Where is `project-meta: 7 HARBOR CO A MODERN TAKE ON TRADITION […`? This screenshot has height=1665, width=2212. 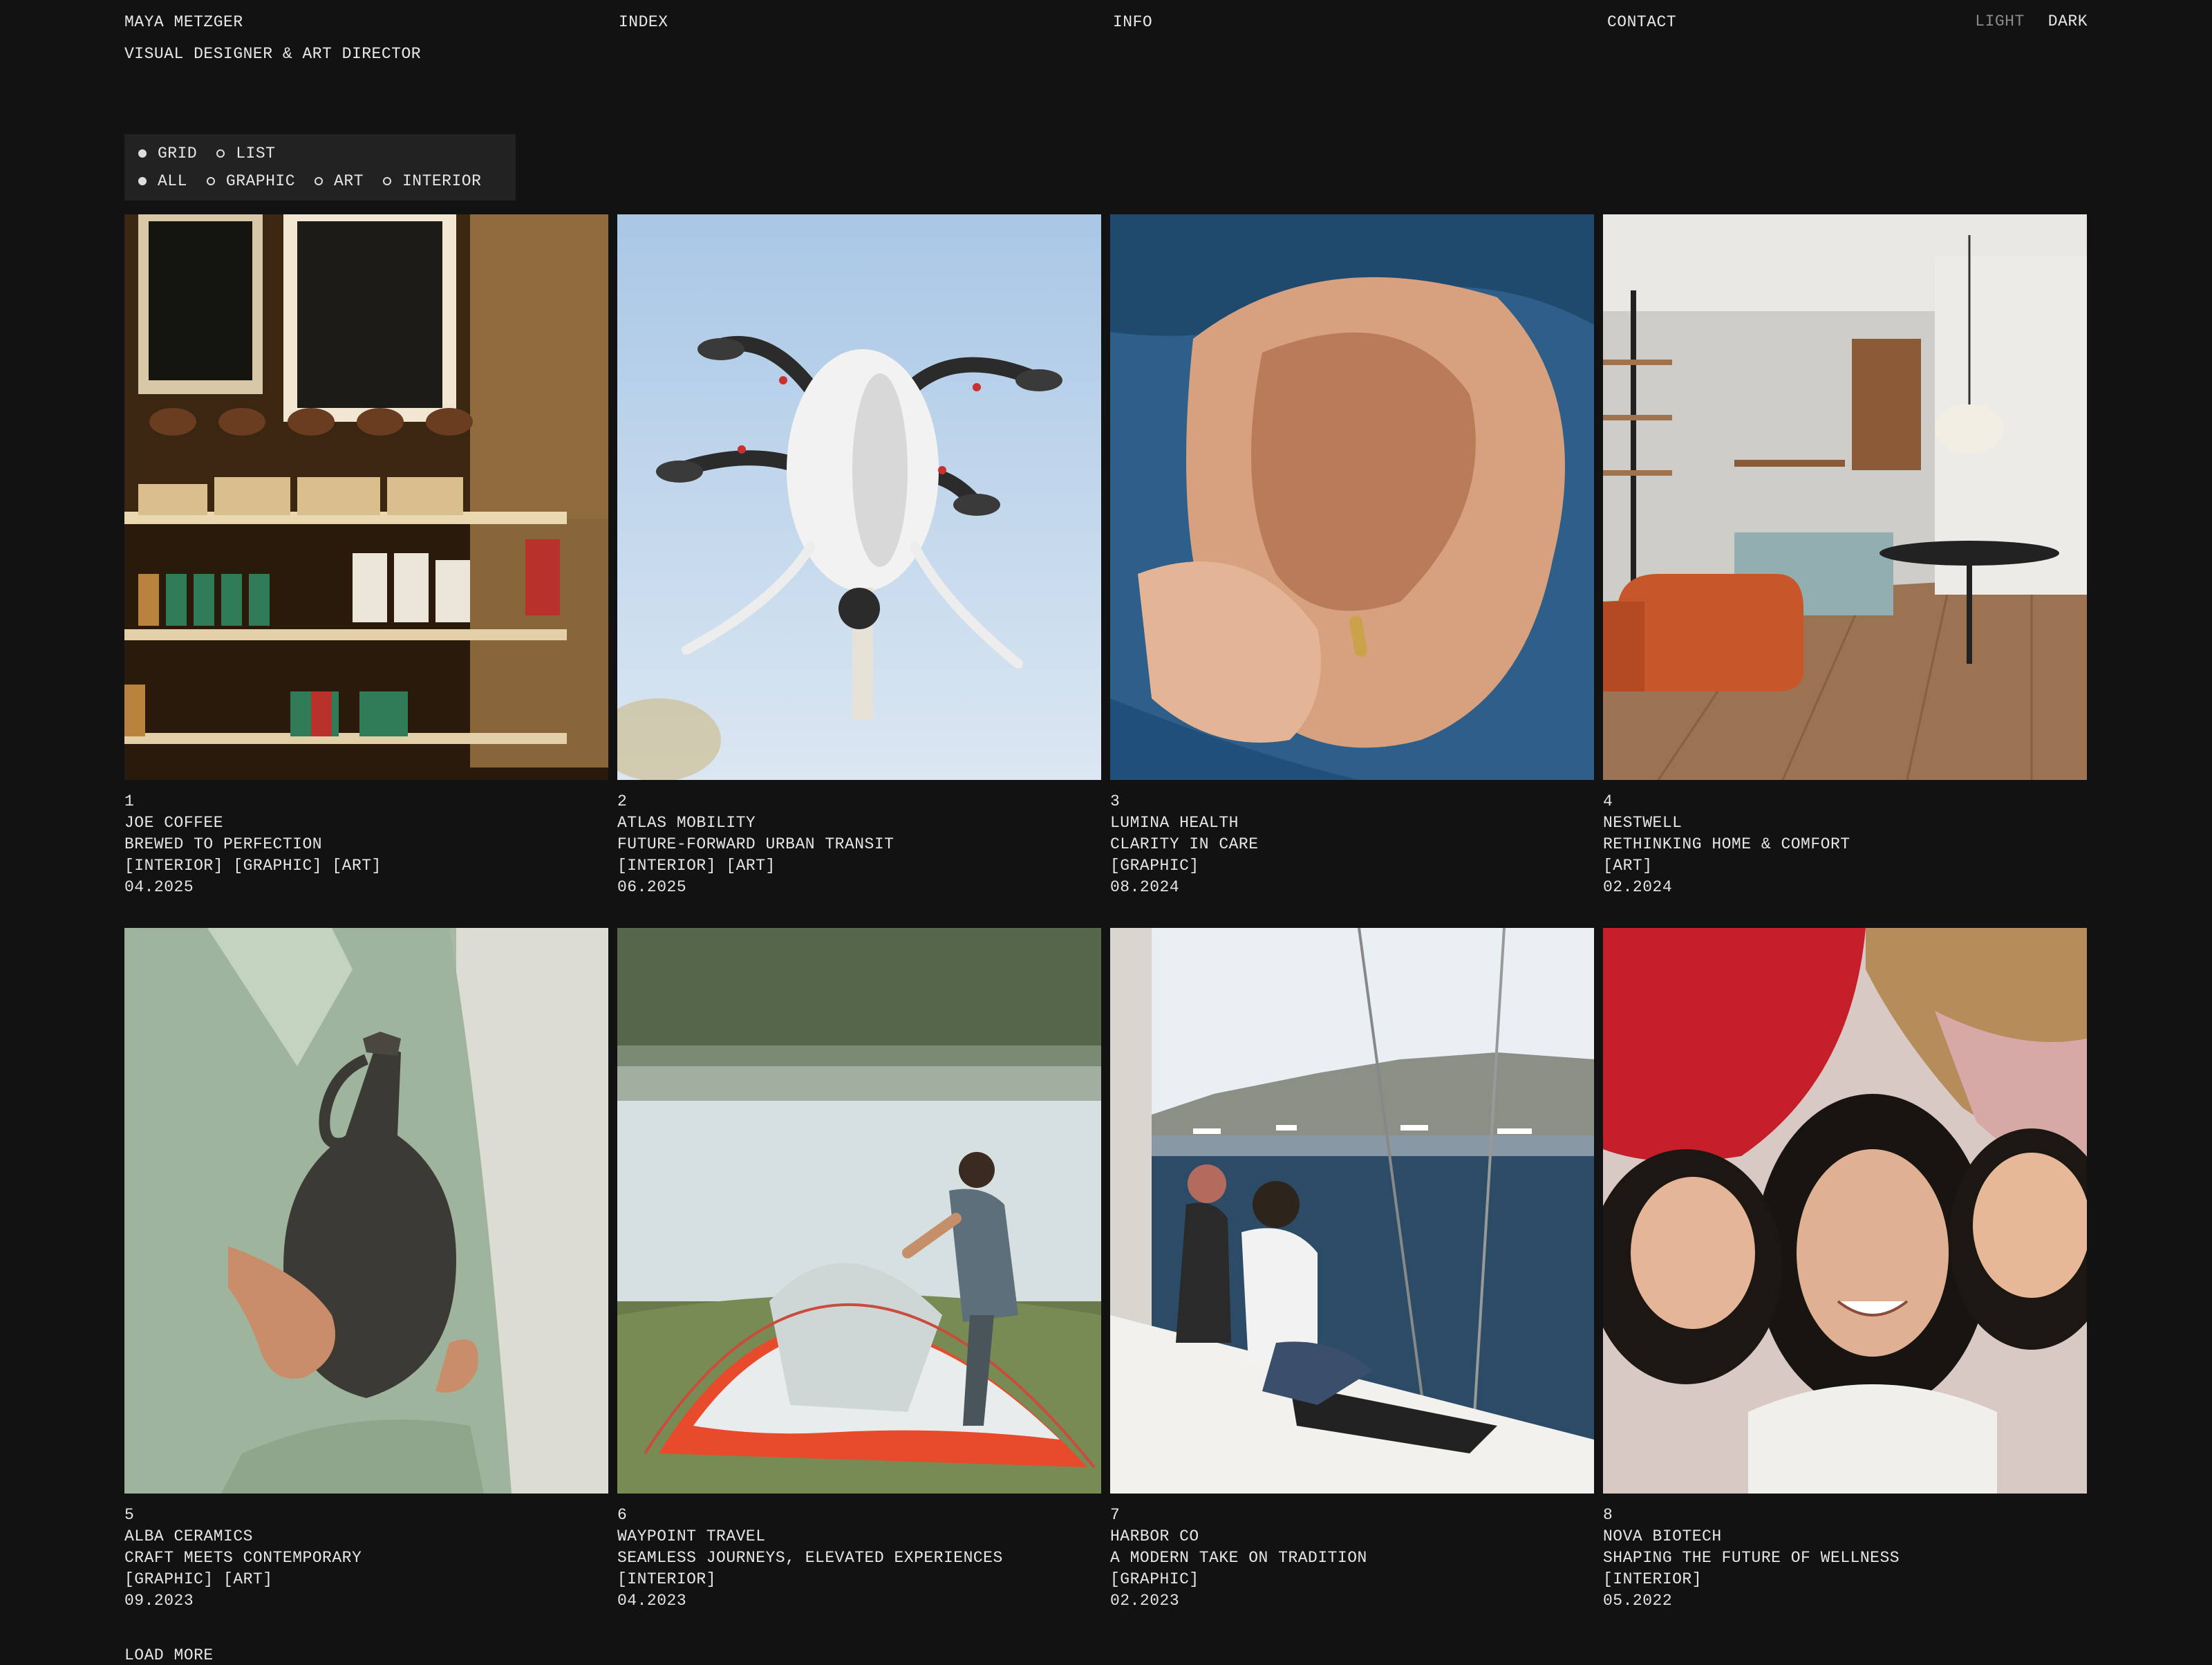
project-meta: 7 HARBOR CO A MODERN TAKE ON TRADITION [… is located at coordinates (1352, 1553).